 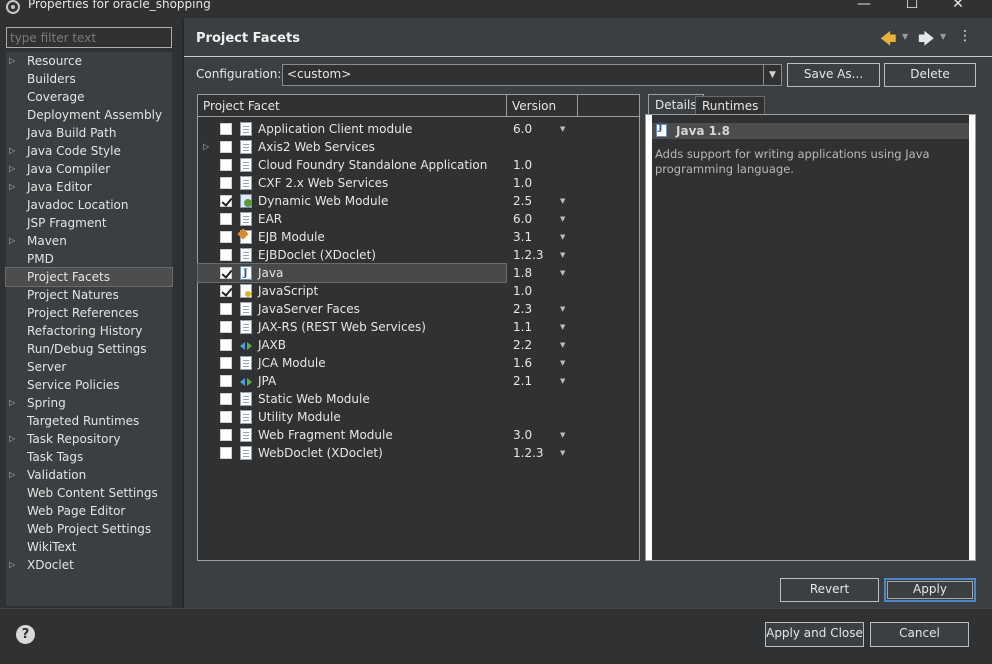 I want to click on table-row: Utility Module, so click(x=418, y=417).